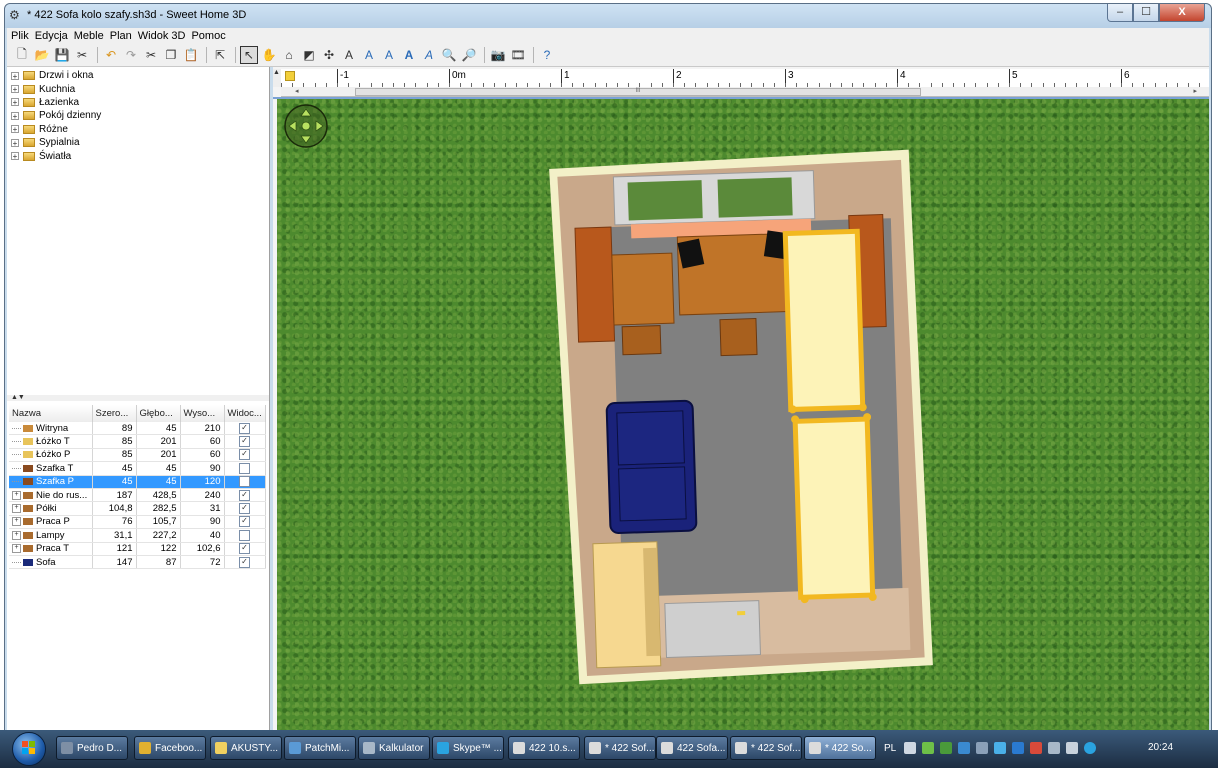  What do you see at coordinates (1000, 748) in the screenshot?
I see `messenger-icon` at bounding box center [1000, 748].